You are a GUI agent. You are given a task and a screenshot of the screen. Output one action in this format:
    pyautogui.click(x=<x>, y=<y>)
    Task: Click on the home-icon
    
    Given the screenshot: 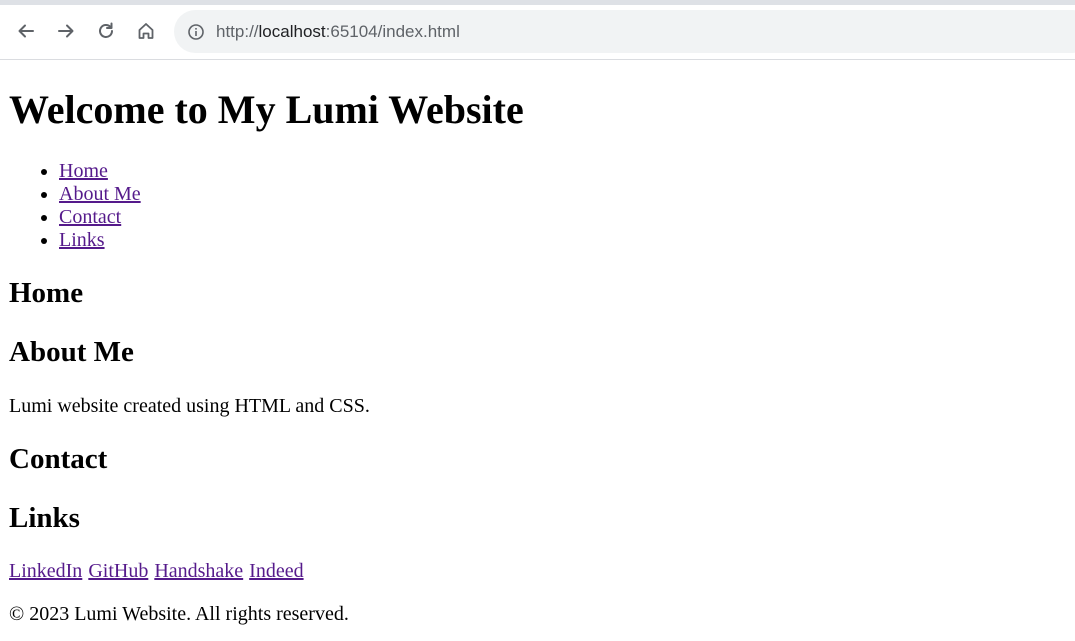 What is the action you would take?
    pyautogui.click(x=146, y=31)
    